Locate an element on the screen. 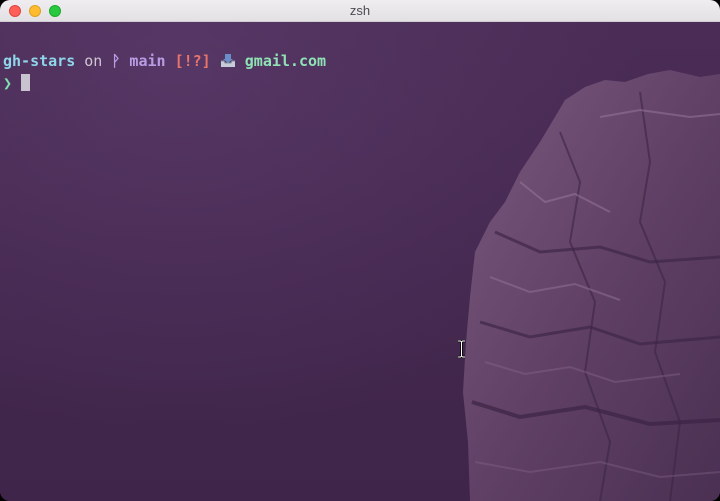 Image resolution: width=720 pixels, height=501 pixels. ibeam-cursor-icon is located at coordinates (461, 349).